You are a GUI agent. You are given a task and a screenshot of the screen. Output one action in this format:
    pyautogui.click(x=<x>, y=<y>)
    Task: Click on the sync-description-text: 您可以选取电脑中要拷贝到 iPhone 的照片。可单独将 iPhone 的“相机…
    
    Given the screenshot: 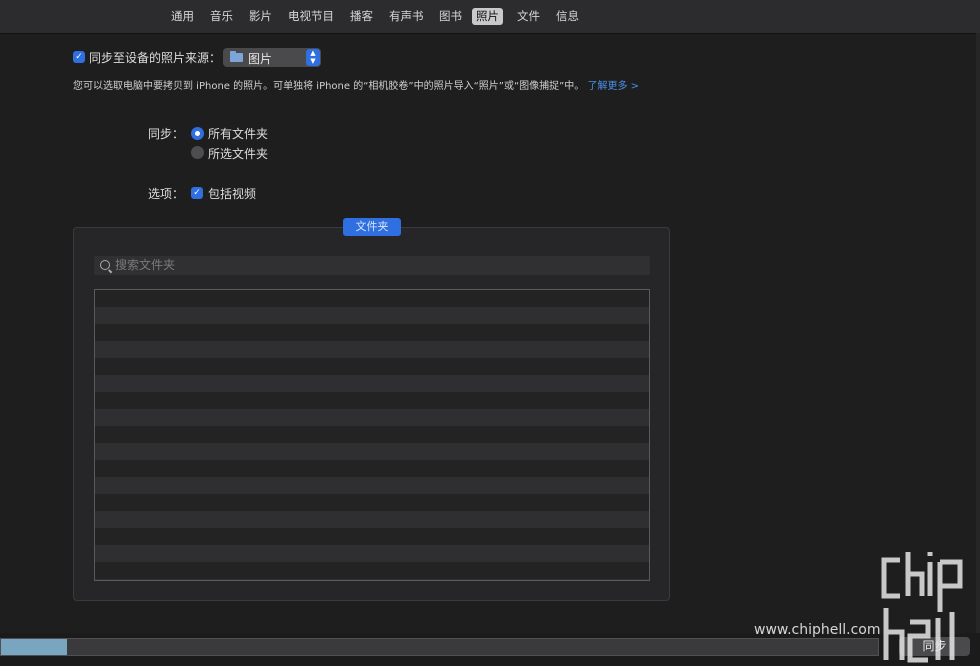 What is the action you would take?
    pyautogui.click(x=329, y=86)
    